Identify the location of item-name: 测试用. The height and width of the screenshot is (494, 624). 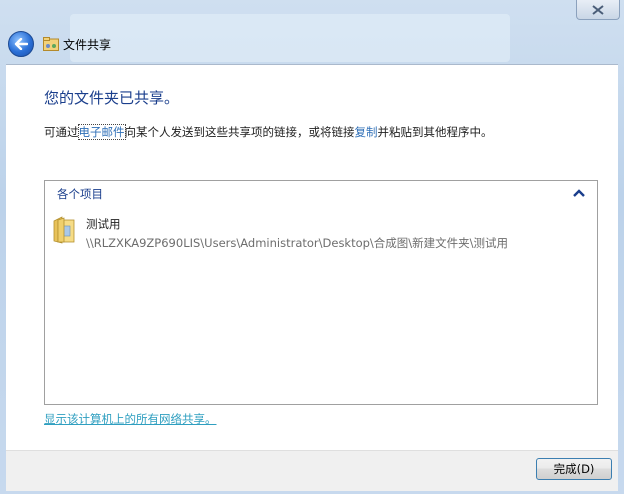
(103, 224).